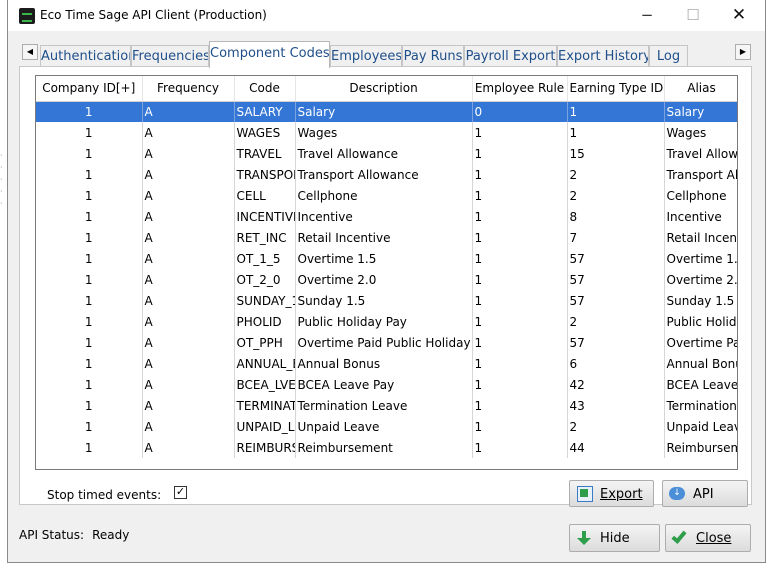  What do you see at coordinates (700, 174) in the screenshot?
I see `table-cell: Transport Al` at bounding box center [700, 174].